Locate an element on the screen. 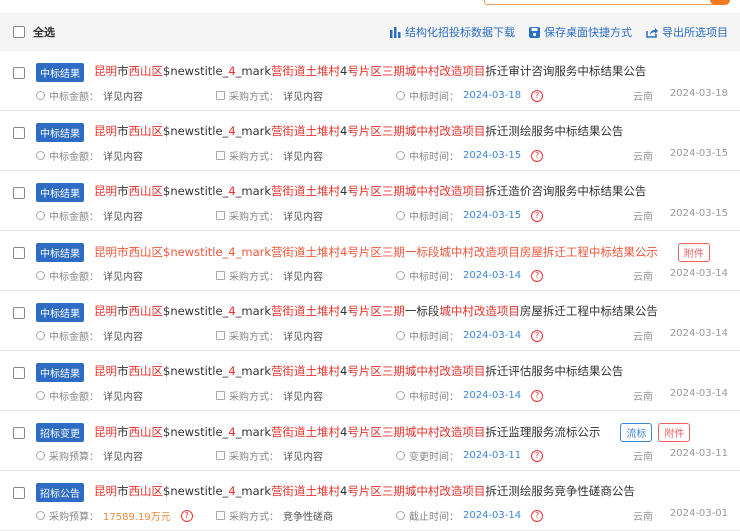 The width and height of the screenshot is (740, 531). search-input is located at coordinates (605, 2).